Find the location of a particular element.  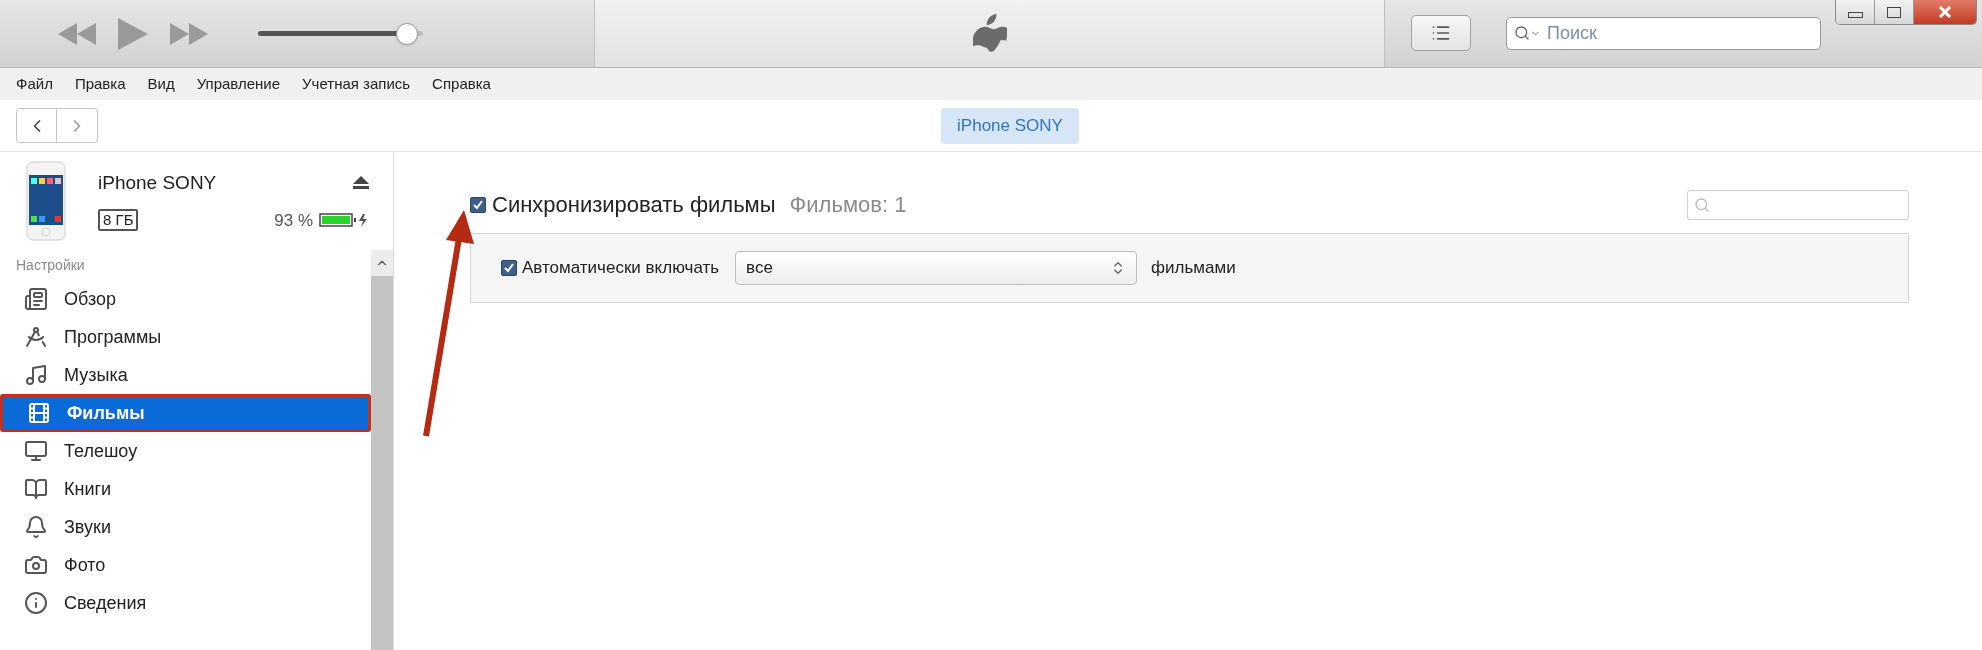

sync-checkbox is located at coordinates (478, 204).